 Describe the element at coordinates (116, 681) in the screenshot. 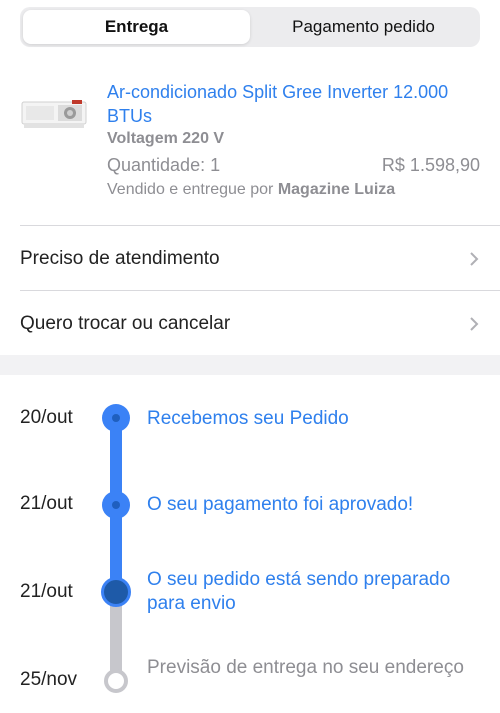

I see `timeline-step-pending-icon` at that location.